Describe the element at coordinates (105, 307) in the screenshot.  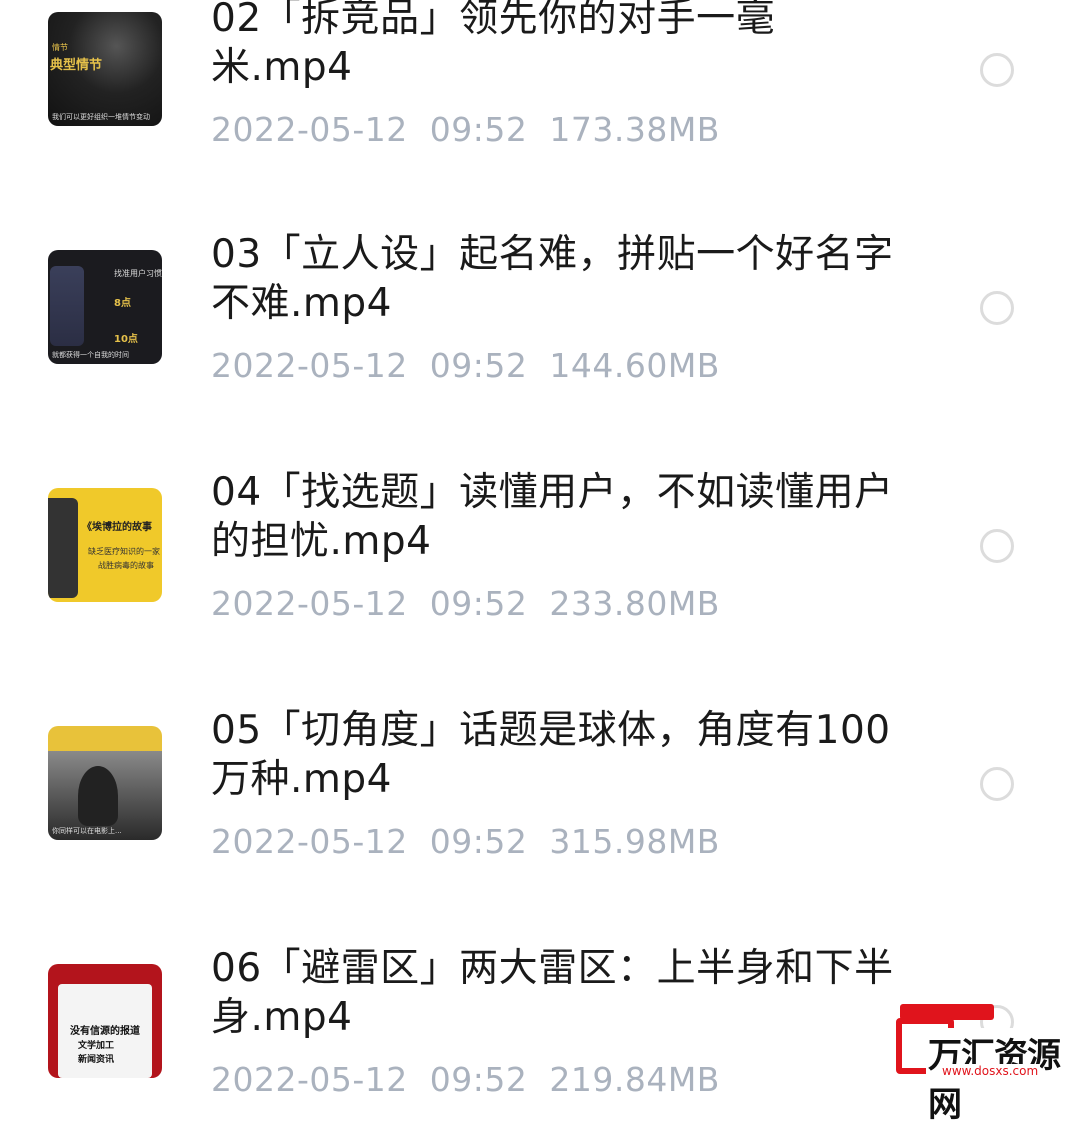
I see `video-thumbnail: 找准用户习惯 8点 10点 就都获得一个自我的时间` at that location.